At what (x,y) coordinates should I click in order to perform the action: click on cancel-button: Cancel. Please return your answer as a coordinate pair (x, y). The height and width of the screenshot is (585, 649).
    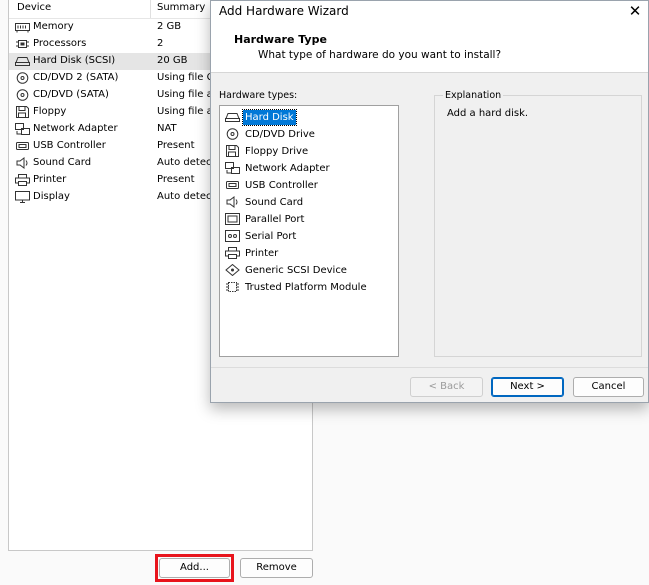
    Looking at the image, I should click on (608, 387).